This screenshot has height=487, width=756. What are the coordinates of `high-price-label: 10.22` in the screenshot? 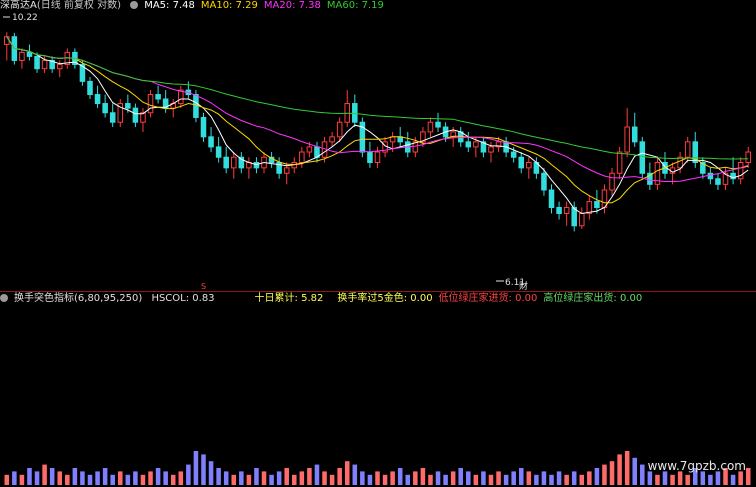 It's located at (25, 18).